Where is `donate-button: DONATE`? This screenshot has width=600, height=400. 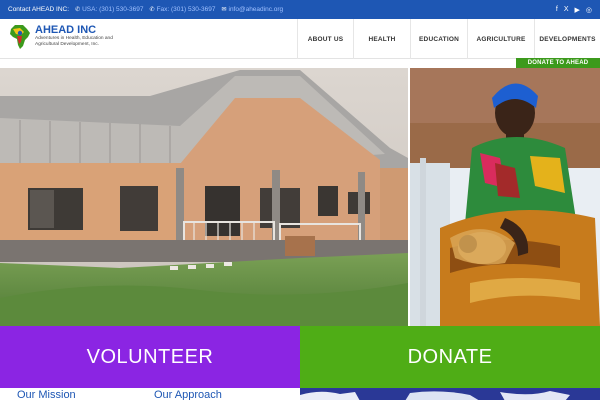
donate-button: DONATE is located at coordinates (450, 357).